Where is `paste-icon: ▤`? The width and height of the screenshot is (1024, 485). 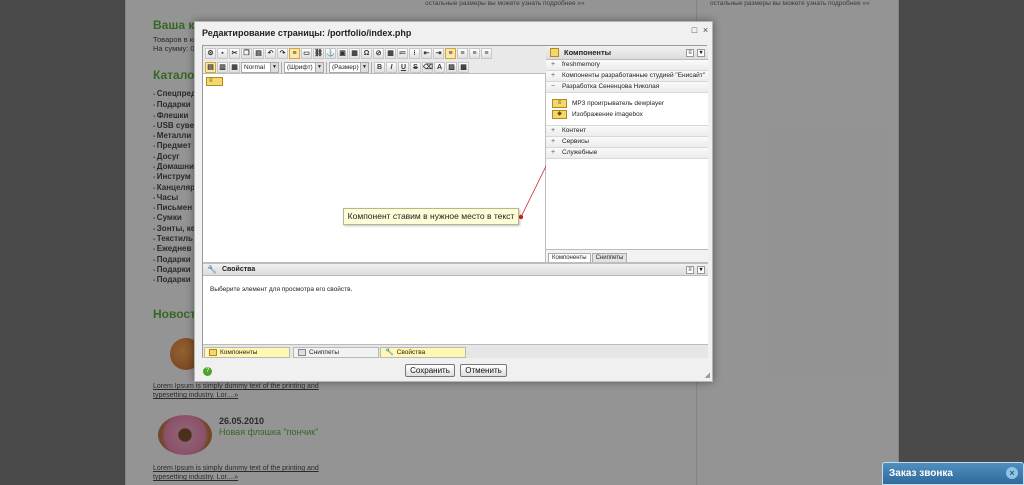 paste-icon: ▤ is located at coordinates (258, 53).